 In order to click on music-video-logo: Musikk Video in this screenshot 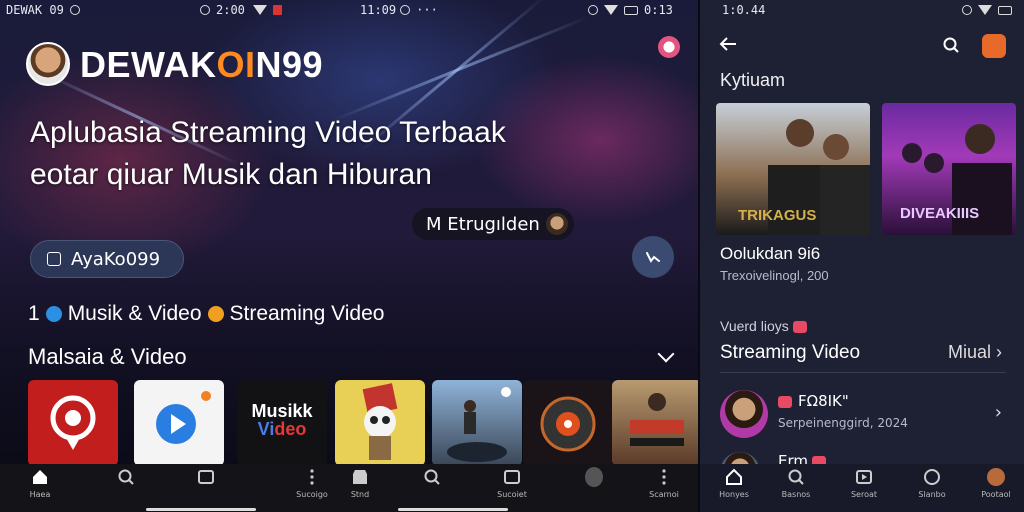, I will do `click(282, 420)`.